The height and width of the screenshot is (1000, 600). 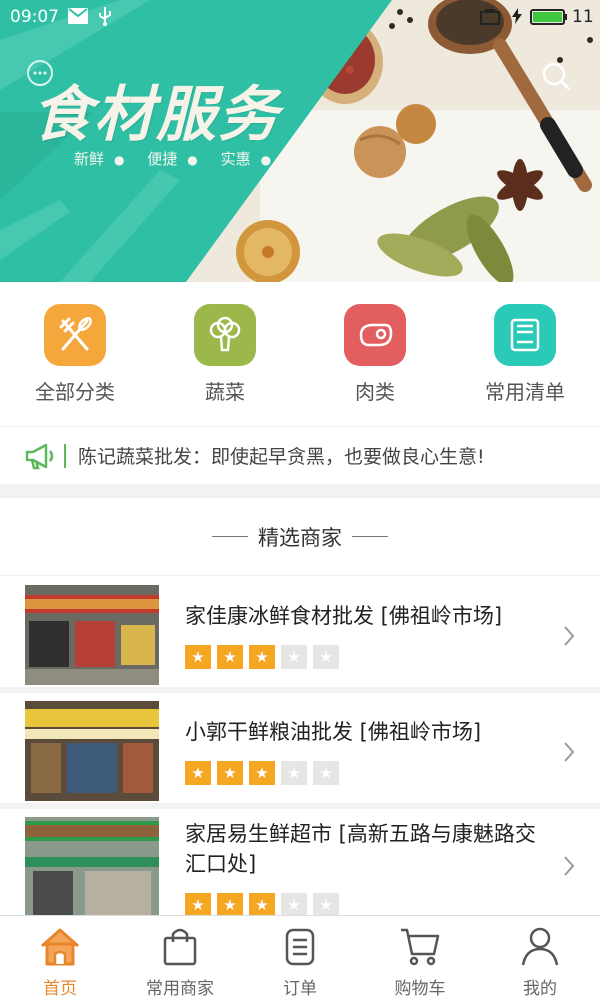 I want to click on tab-label: 首页, so click(x=60, y=989).